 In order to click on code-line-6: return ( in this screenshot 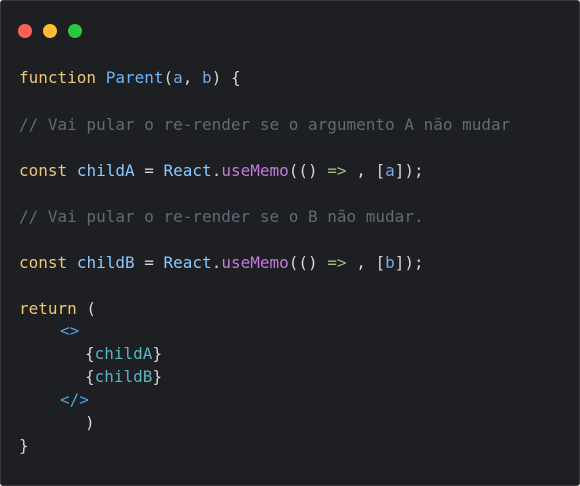, I will do `click(57, 309)`.